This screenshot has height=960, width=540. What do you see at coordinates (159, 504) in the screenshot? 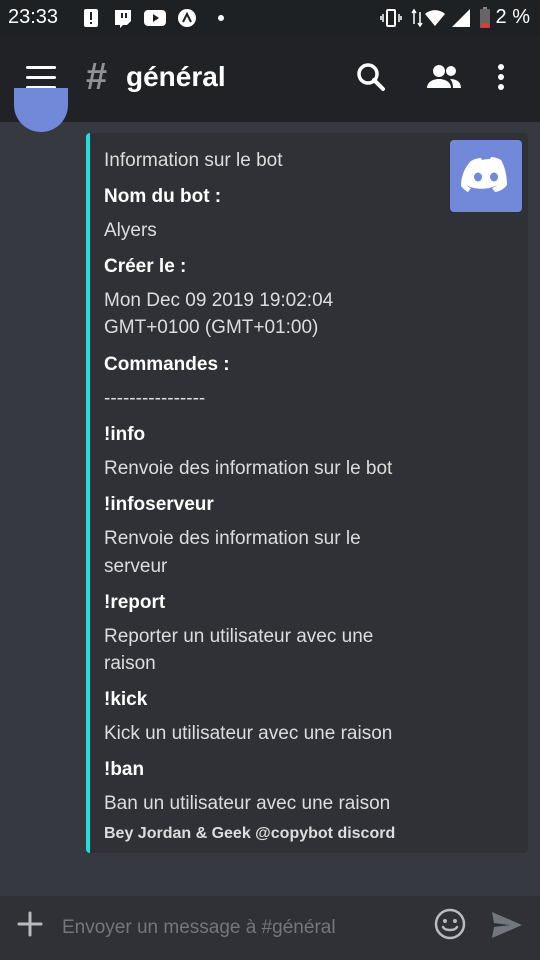
I see `command-name-infoserveur: !infoserveur` at bounding box center [159, 504].